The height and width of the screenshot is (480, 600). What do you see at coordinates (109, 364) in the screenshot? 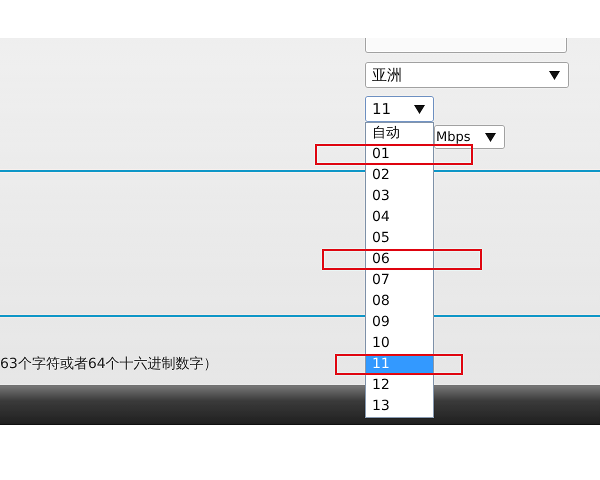
I see `note-text: 63个字符或者64个十六进制数字）` at bounding box center [109, 364].